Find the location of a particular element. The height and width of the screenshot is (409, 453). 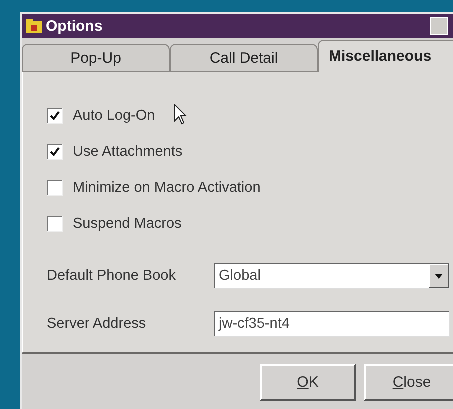

checkbox-label: Suspend Macros is located at coordinates (127, 224).